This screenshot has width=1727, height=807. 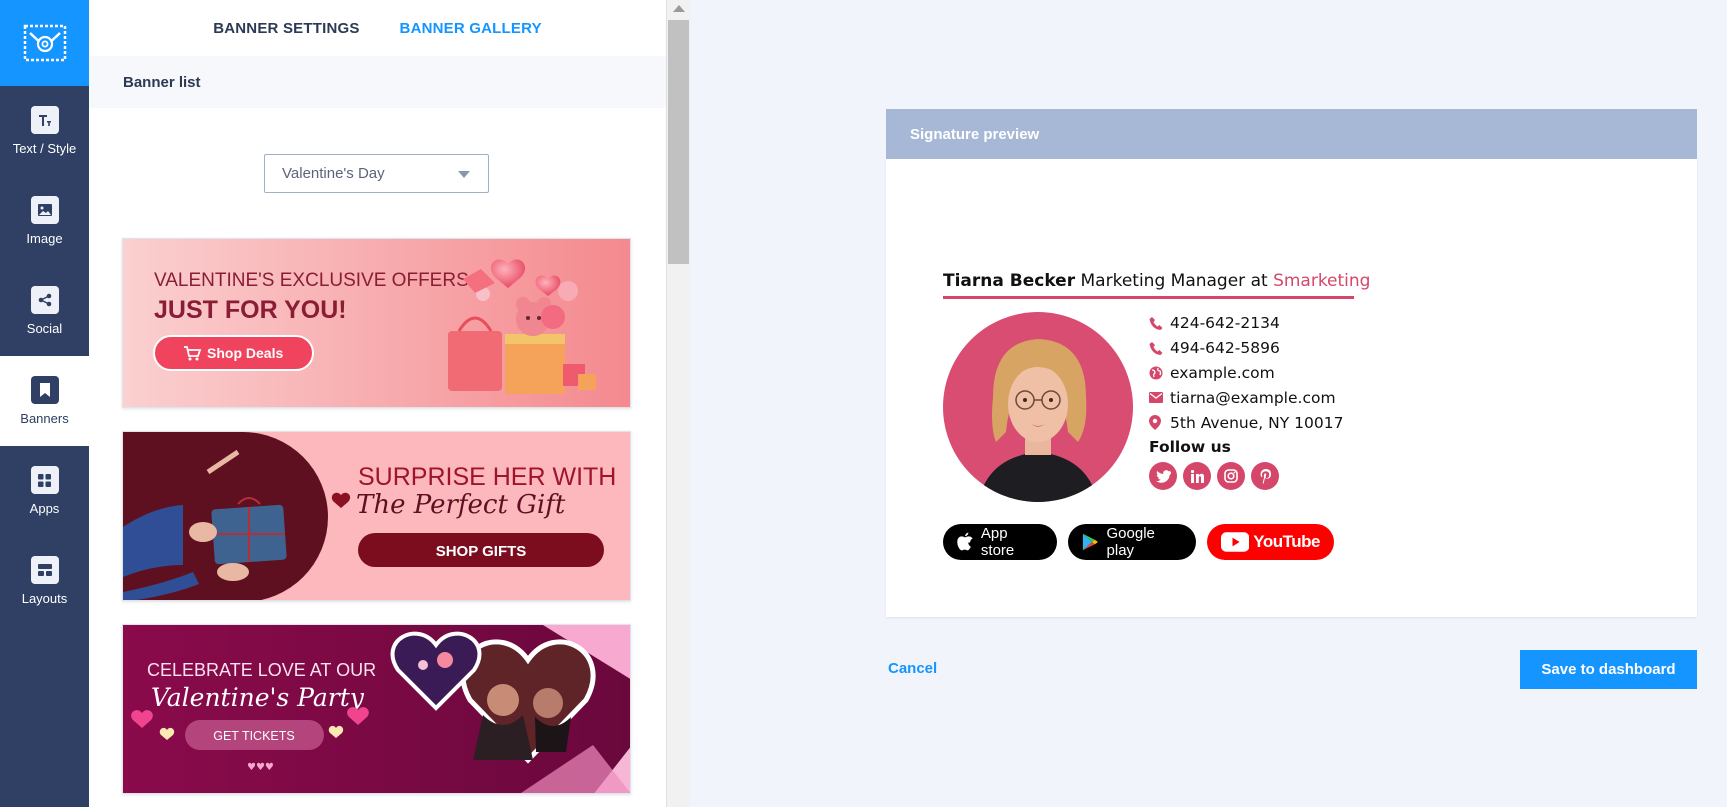 What do you see at coordinates (44, 210) in the screenshot?
I see `image-icon` at bounding box center [44, 210].